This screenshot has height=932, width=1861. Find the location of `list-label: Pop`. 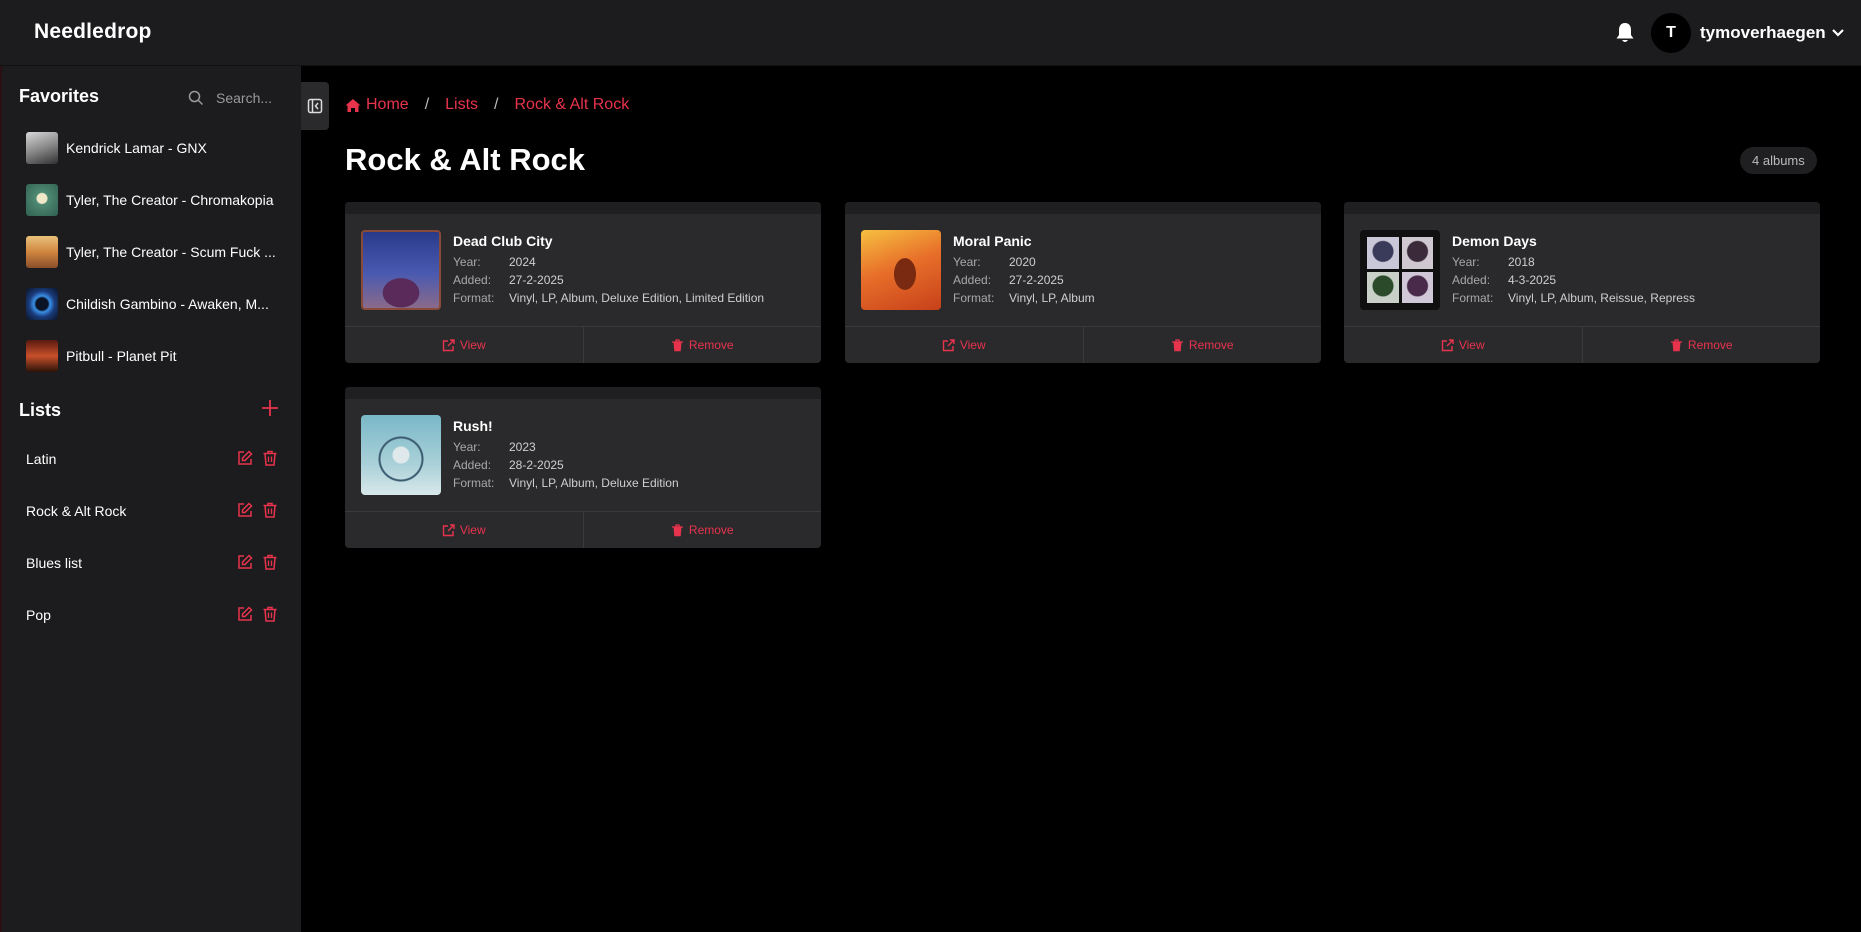

list-label: Pop is located at coordinates (38, 615).